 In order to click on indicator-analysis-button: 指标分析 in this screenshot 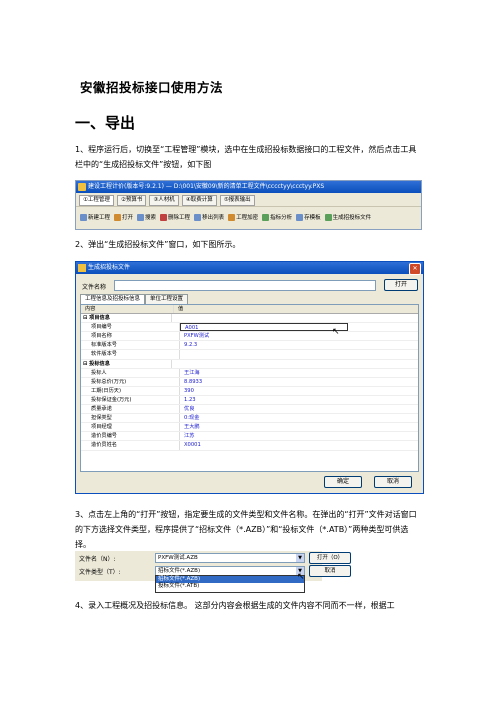, I will do `click(277, 217)`.